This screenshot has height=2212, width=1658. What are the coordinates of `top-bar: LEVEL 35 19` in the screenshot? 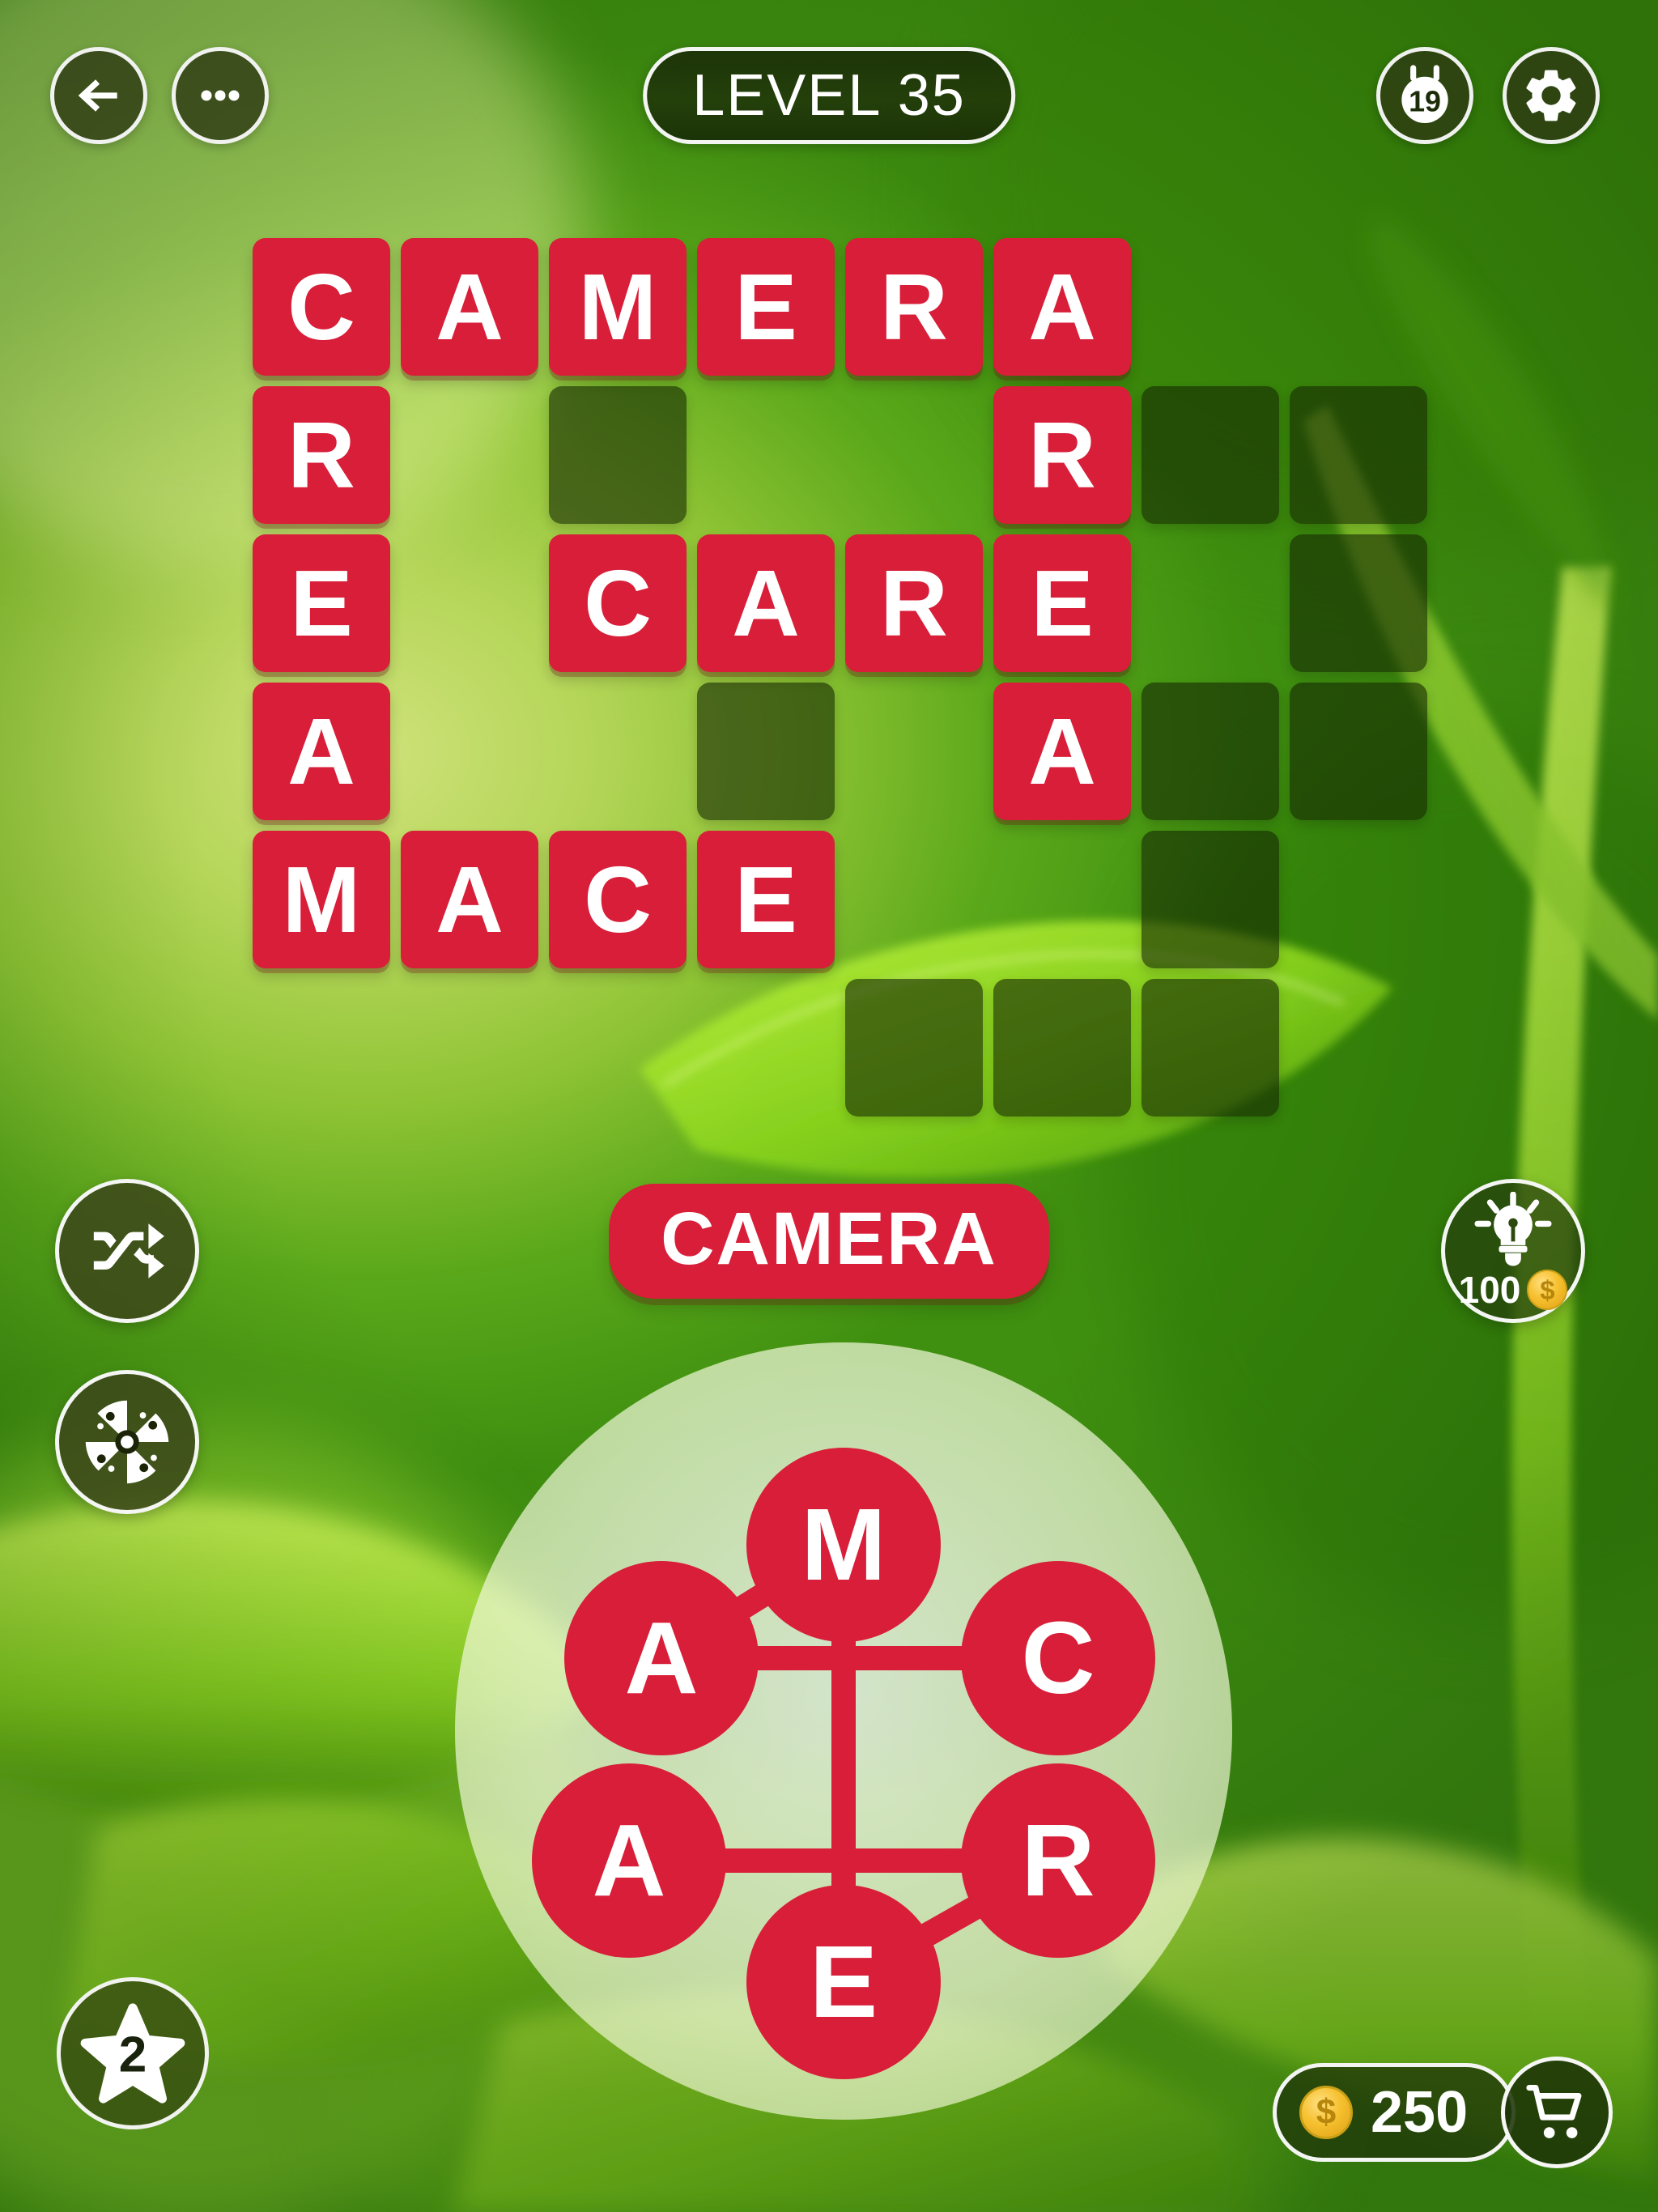 It's located at (829, 93).